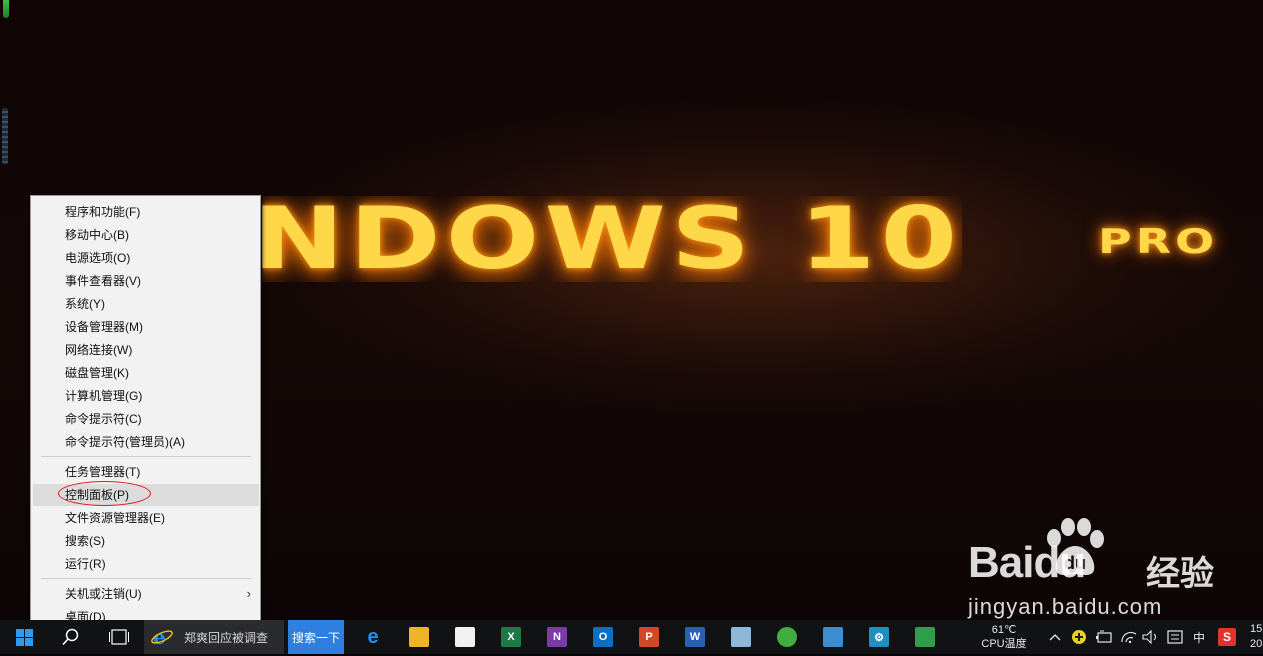 This screenshot has height=656, width=1263. I want to click on show-hidden-icons-button, so click(1055, 637).